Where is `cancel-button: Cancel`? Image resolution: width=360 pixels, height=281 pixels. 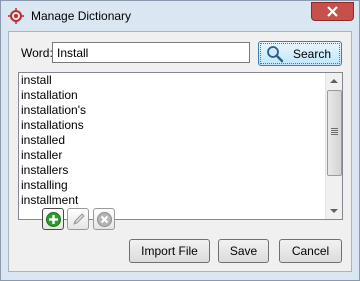
cancel-button: Cancel is located at coordinates (310, 251).